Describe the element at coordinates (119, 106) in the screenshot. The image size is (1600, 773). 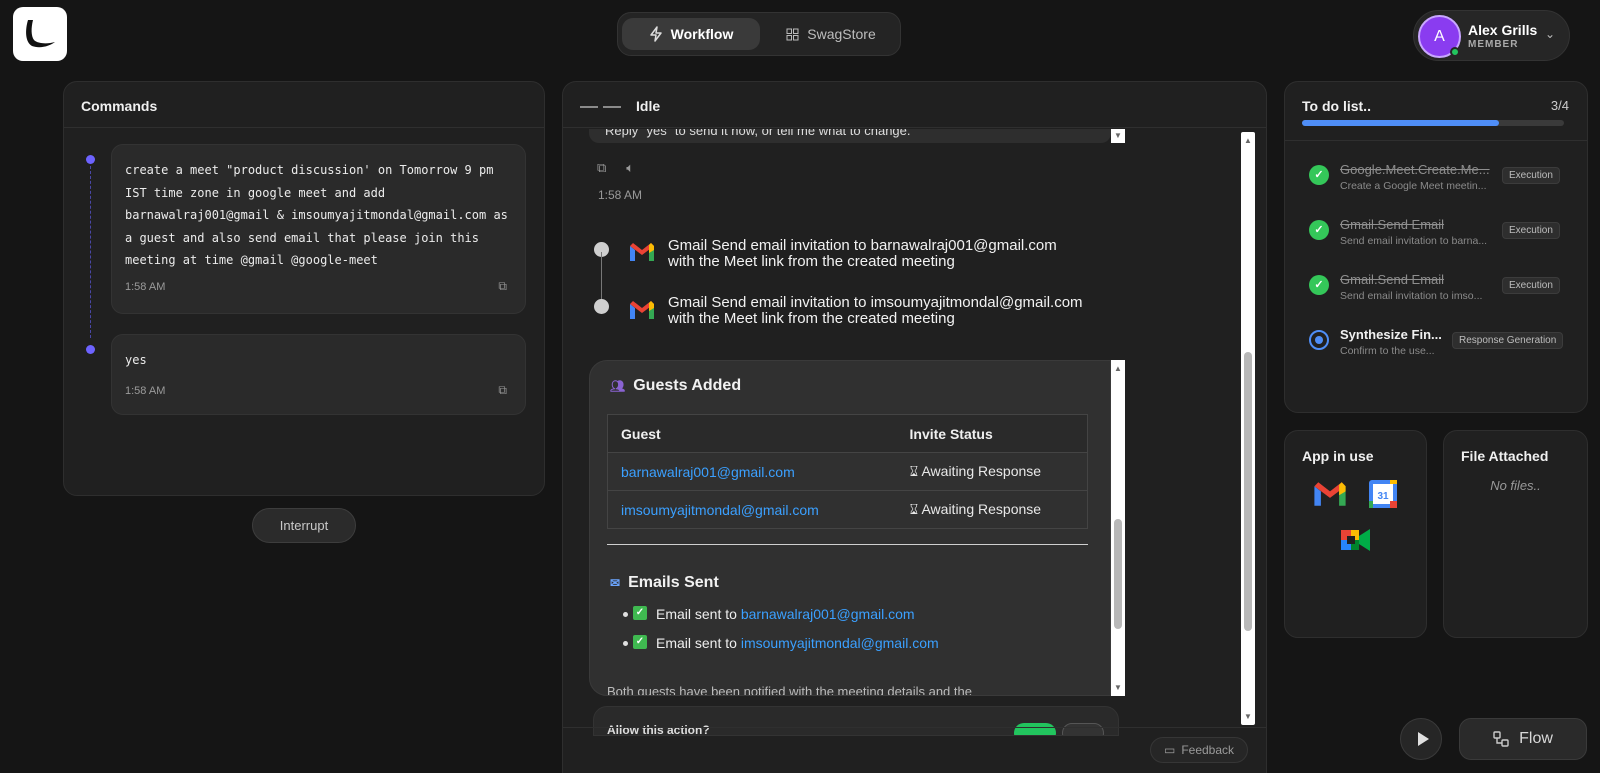
I see `commands-title: Commands` at that location.